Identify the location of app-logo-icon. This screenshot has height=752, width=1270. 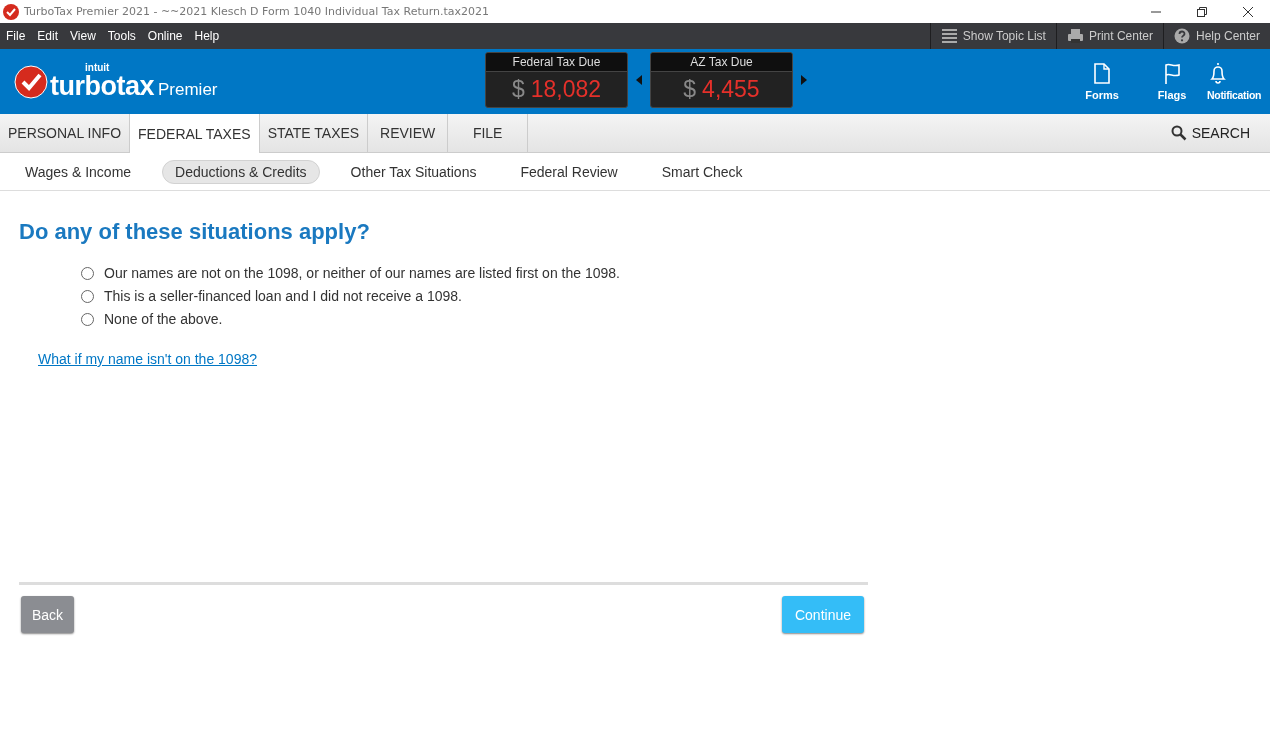
(11, 11).